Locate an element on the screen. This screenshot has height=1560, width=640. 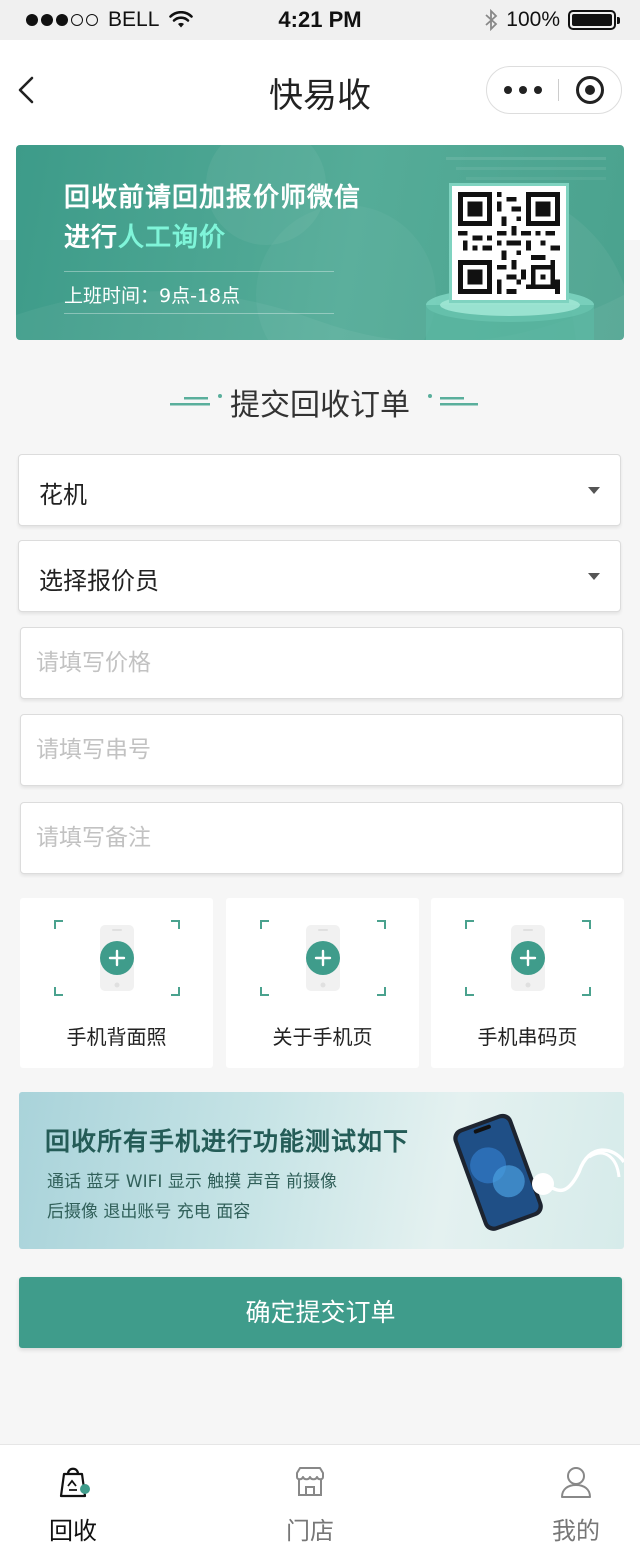
tab-mine: 我的 is located at coordinates (576, 1502).